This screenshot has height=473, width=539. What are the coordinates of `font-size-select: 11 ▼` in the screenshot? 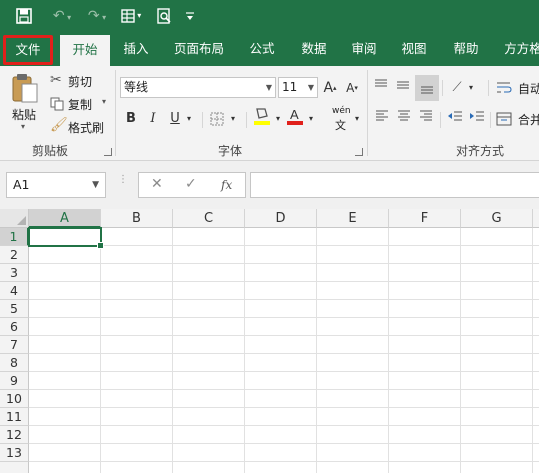 It's located at (298, 87).